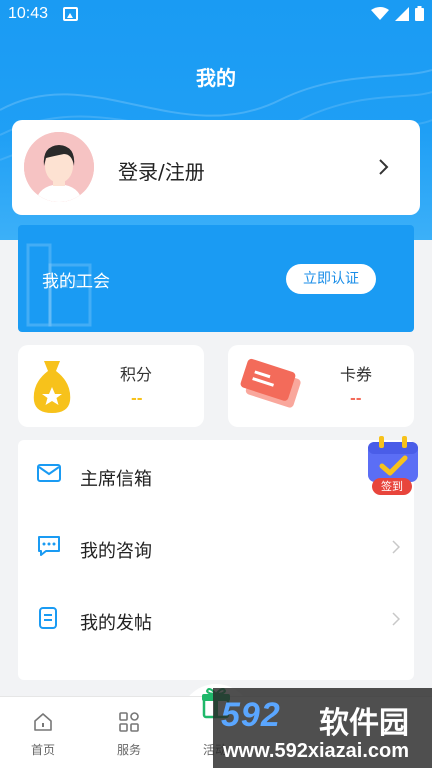 This screenshot has height=768, width=432. Describe the element at coordinates (43, 732) in the screenshot. I see `tab-home: 首页` at that location.